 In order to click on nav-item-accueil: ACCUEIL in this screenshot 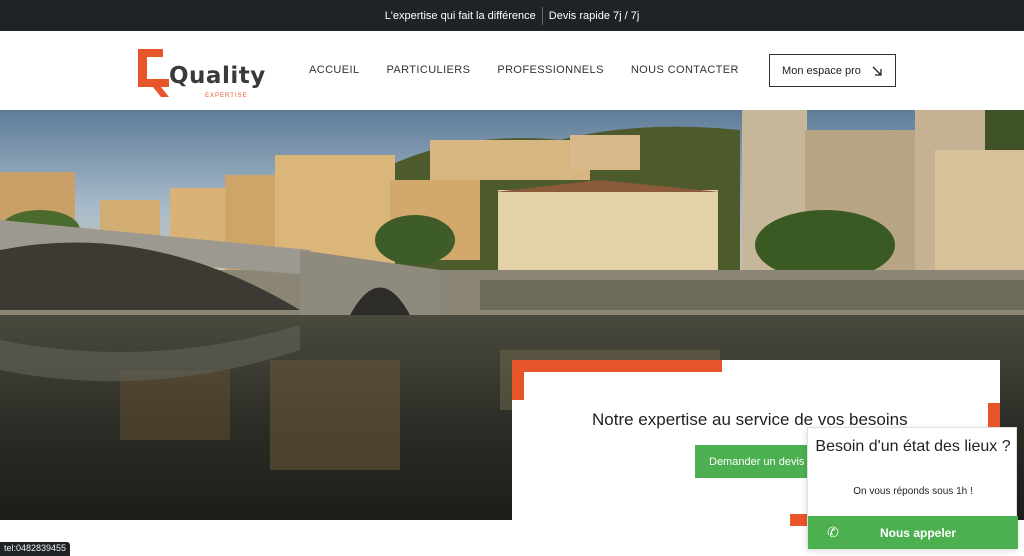, I will do `click(334, 70)`.